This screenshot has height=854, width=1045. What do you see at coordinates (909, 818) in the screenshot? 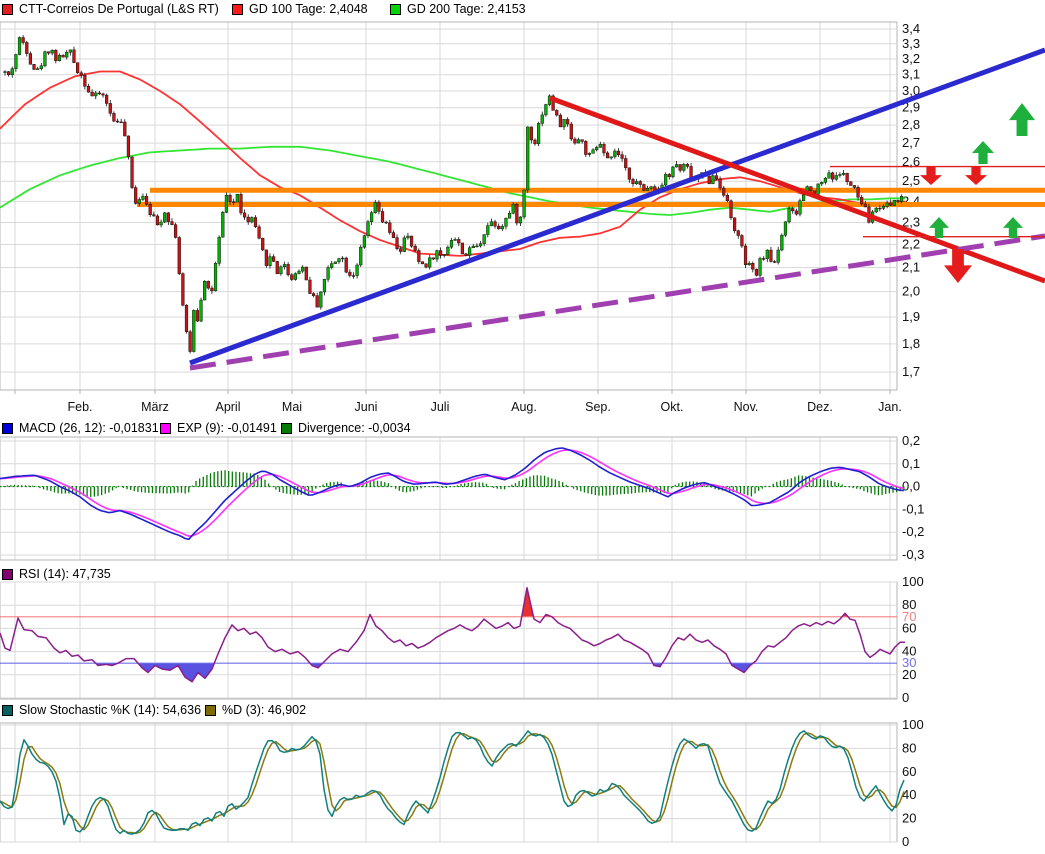
I see `axis-tick-label: 20` at bounding box center [909, 818].